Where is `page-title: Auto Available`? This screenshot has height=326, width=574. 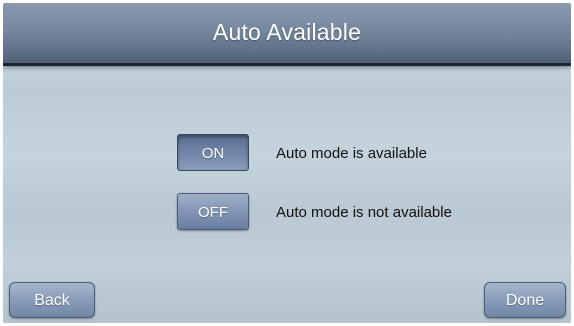
page-title: Auto Available is located at coordinates (287, 32).